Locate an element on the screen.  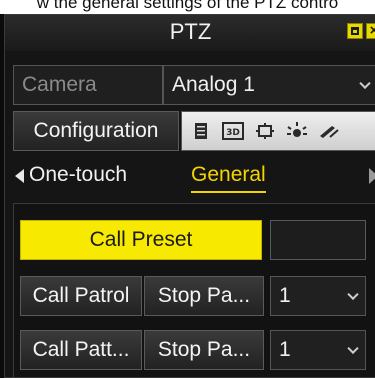
focus-frame-icon is located at coordinates (265, 131).